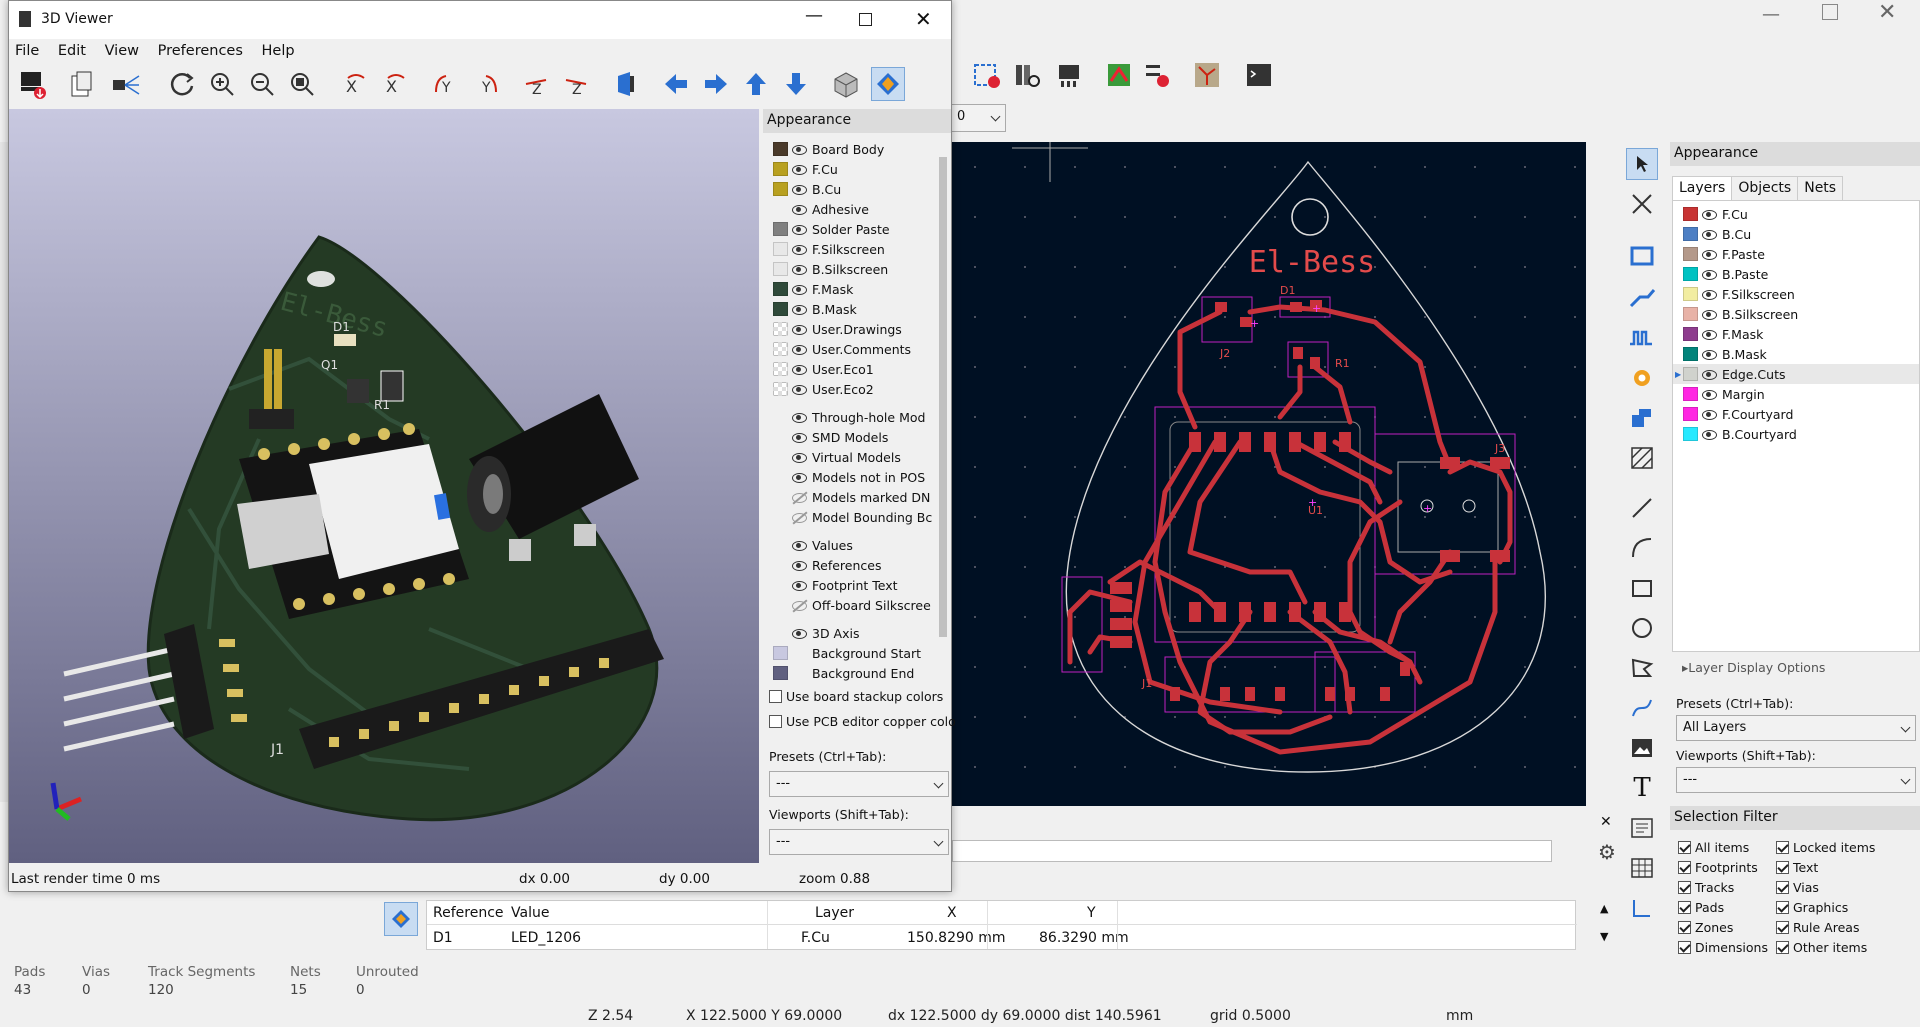 The image size is (1920, 1027). I want to click on selection-filter-checkbox: All items, so click(1713, 847).